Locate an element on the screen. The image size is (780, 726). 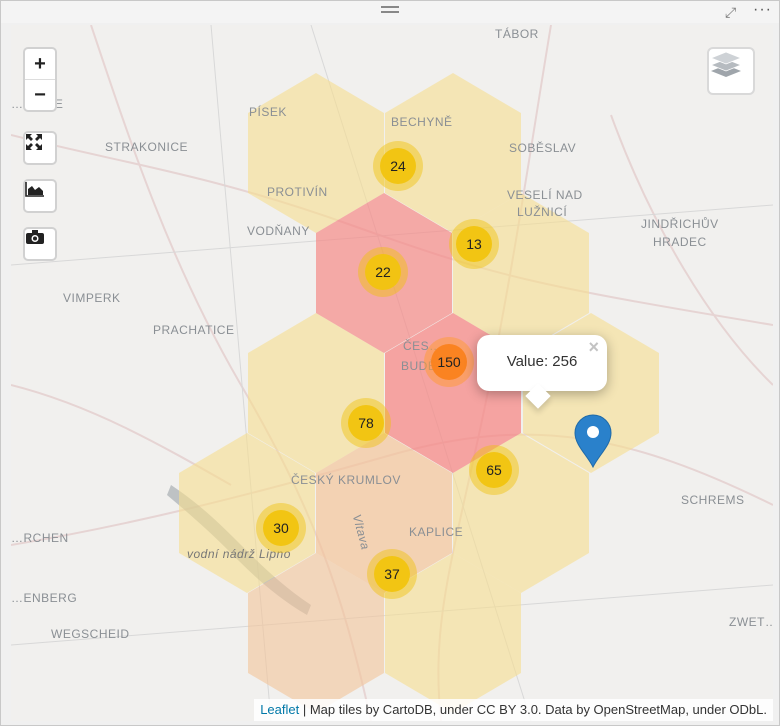
cluster-marker: 24 is located at coordinates (398, 166).